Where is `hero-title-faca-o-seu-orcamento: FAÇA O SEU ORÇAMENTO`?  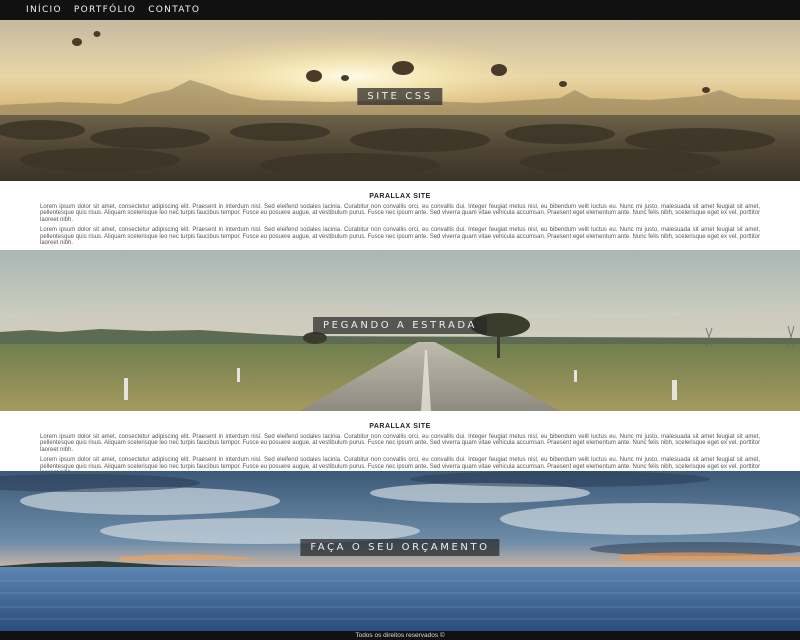 hero-title-faca-o-seu-orcamento: FAÇA O SEU ORÇAMENTO is located at coordinates (400, 547).